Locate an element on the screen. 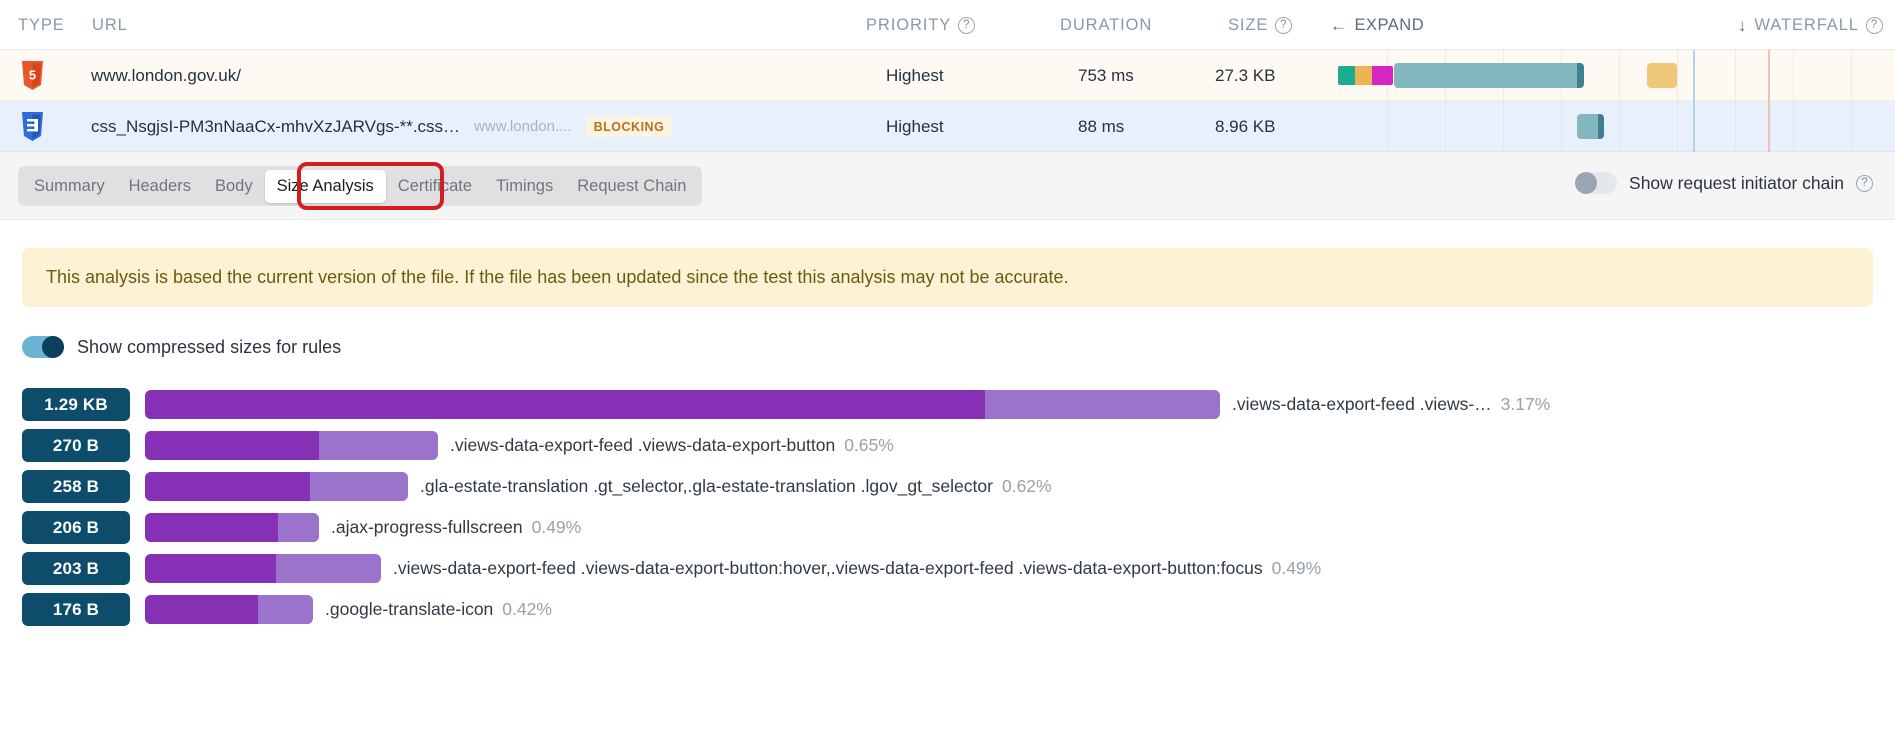 This screenshot has width=1895, height=745. tab-headers-label: Headers is located at coordinates (159, 185).